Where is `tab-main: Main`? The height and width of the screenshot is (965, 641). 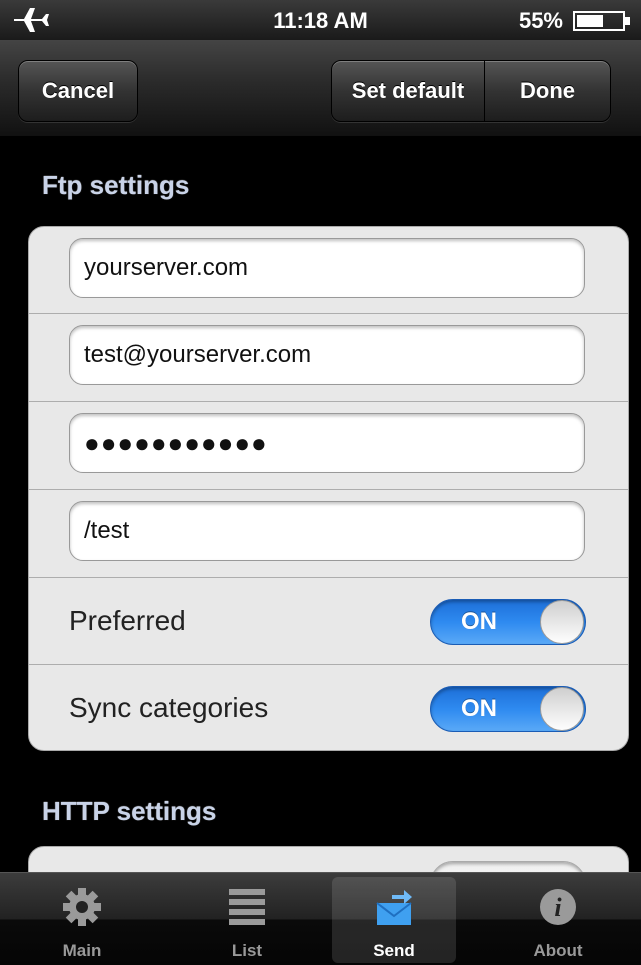
tab-main: Main is located at coordinates (82, 920).